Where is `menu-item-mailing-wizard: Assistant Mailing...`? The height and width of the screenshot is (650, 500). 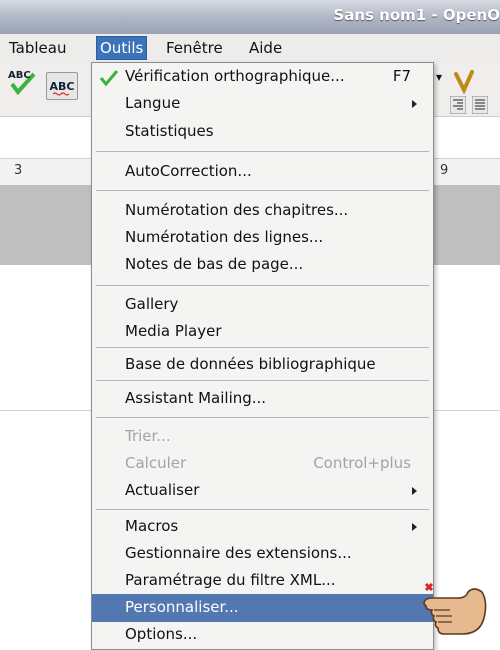 menu-item-mailing-wizard: Assistant Mailing... is located at coordinates (262, 399).